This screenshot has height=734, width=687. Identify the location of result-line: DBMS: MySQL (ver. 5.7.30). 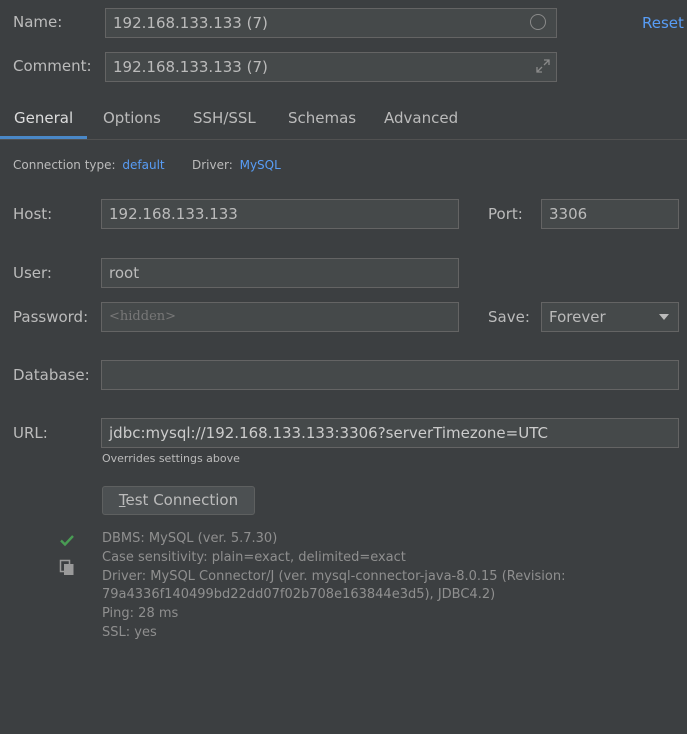
(190, 538).